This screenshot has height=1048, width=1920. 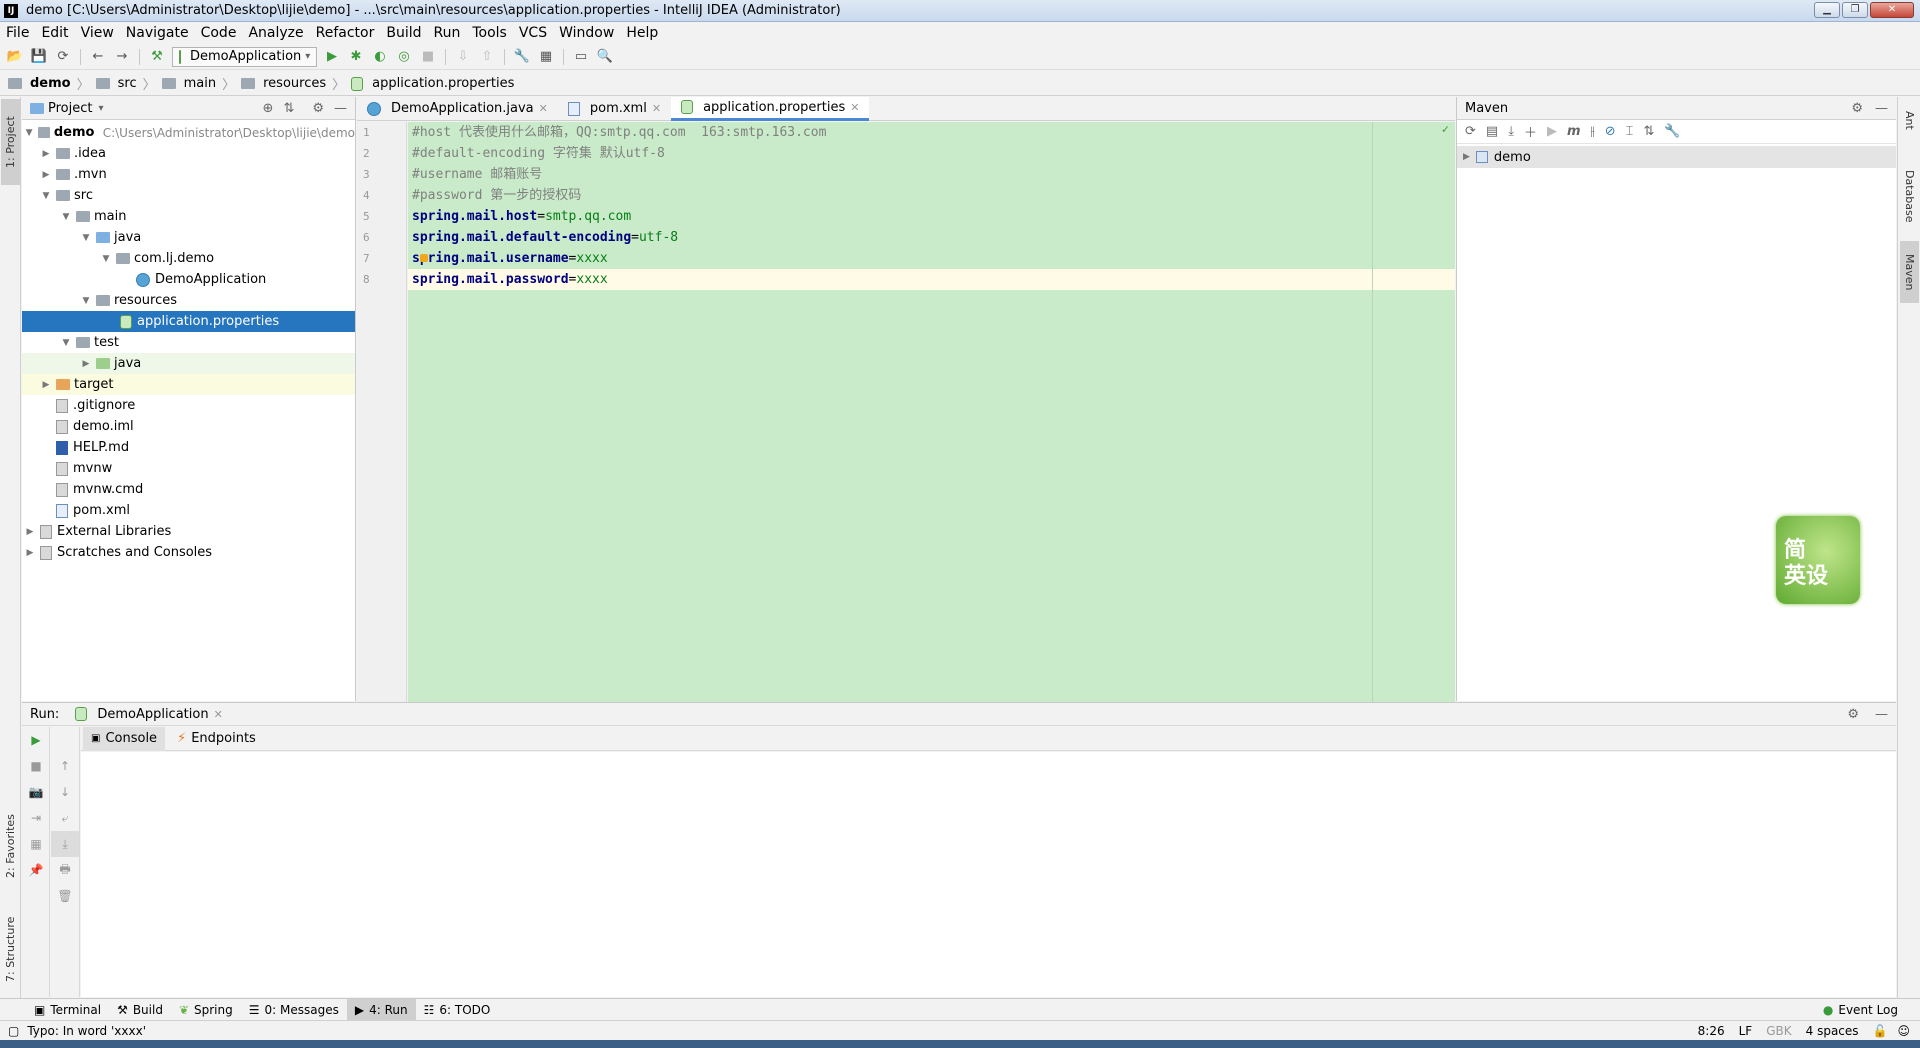 I want to click on menu-build: Build, so click(x=403, y=33).